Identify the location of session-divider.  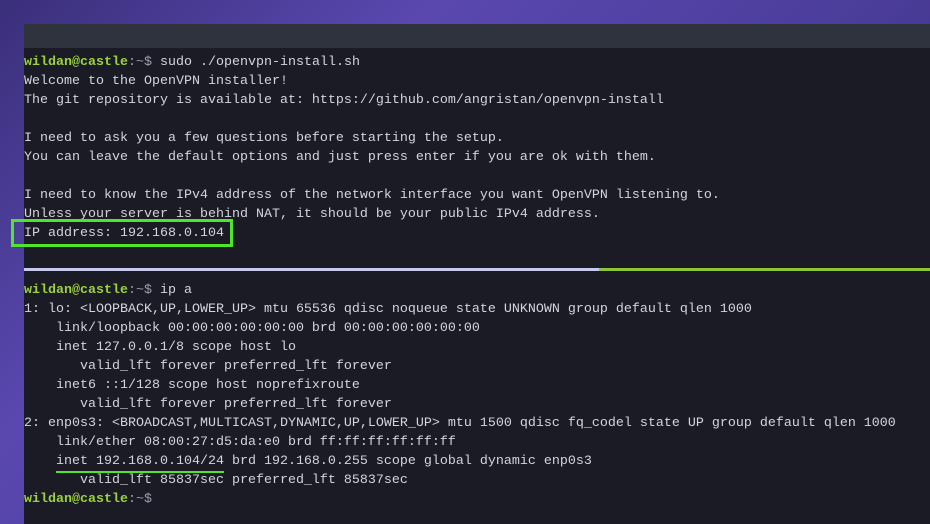
(477, 269).